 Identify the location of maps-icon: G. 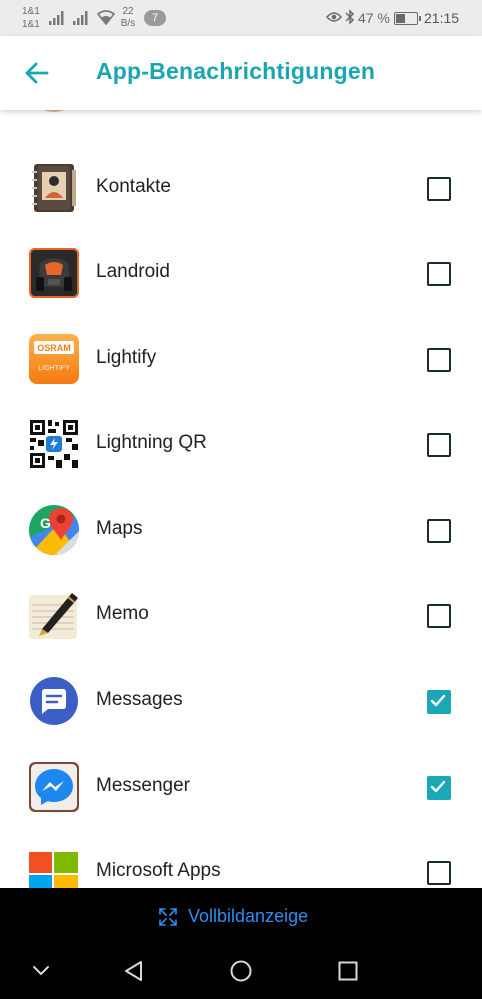
(54, 530).